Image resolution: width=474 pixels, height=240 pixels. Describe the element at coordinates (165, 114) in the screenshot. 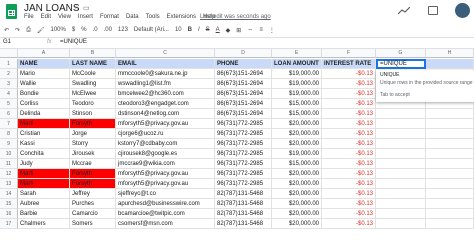

I see `cell: dstinson4@netlog.com` at that location.